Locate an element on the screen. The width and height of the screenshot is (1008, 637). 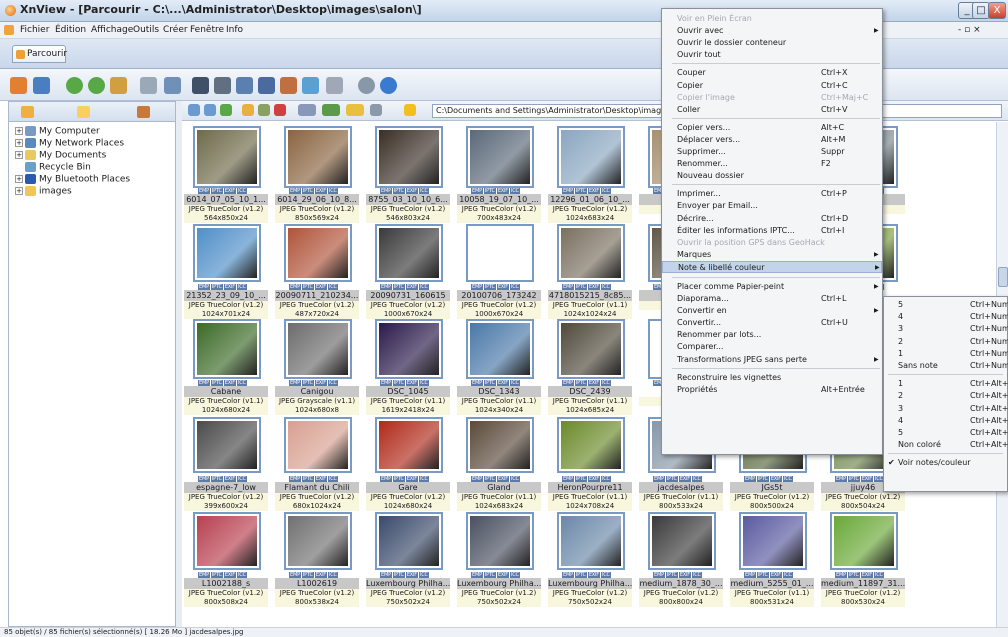
context-menu-item: Diaporama... Ctrl+L is located at coordinates (772, 299).